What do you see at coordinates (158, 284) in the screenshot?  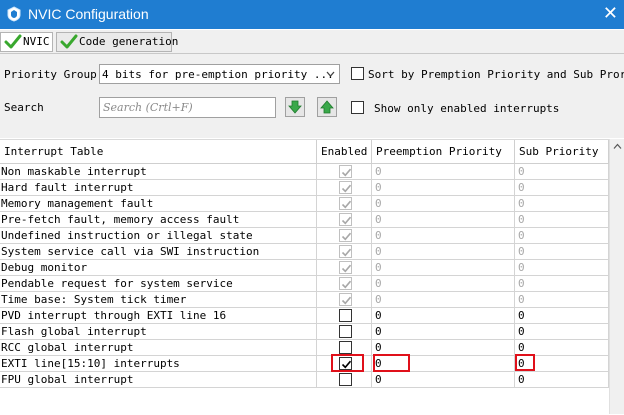 I see `interrupt-name: Pendable request for system service` at bounding box center [158, 284].